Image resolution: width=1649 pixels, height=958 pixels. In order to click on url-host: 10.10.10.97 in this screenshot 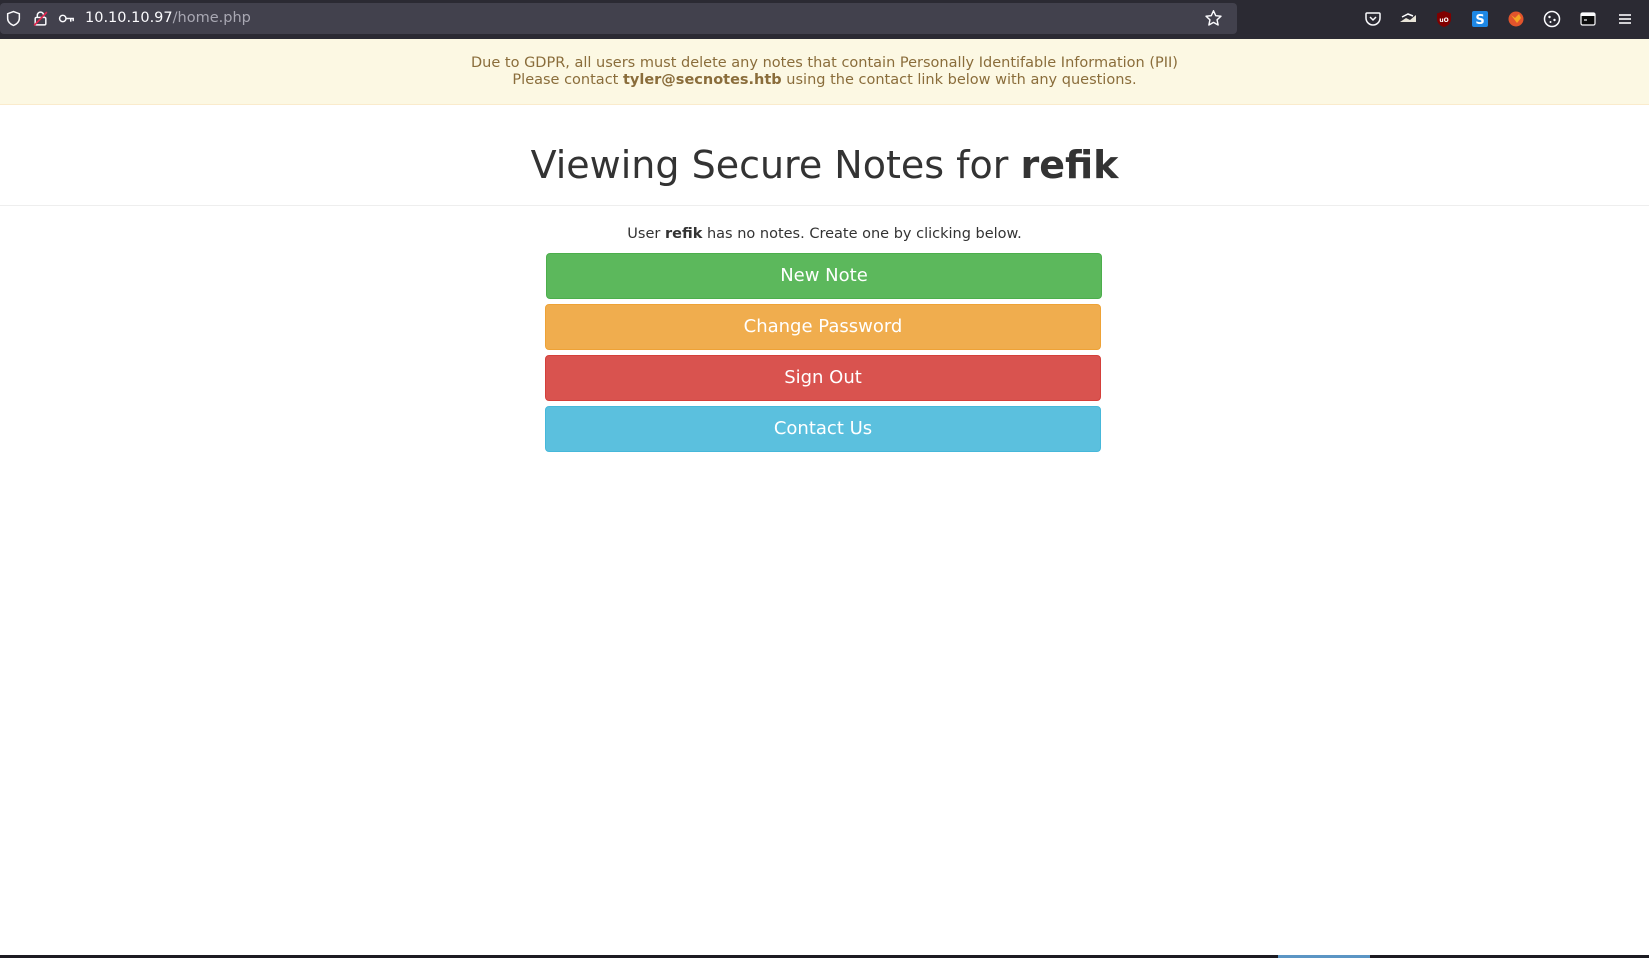, I will do `click(129, 18)`.